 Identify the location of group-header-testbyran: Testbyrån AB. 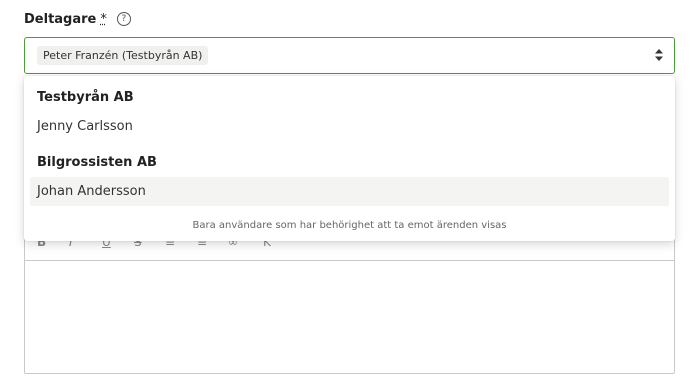
(85, 97).